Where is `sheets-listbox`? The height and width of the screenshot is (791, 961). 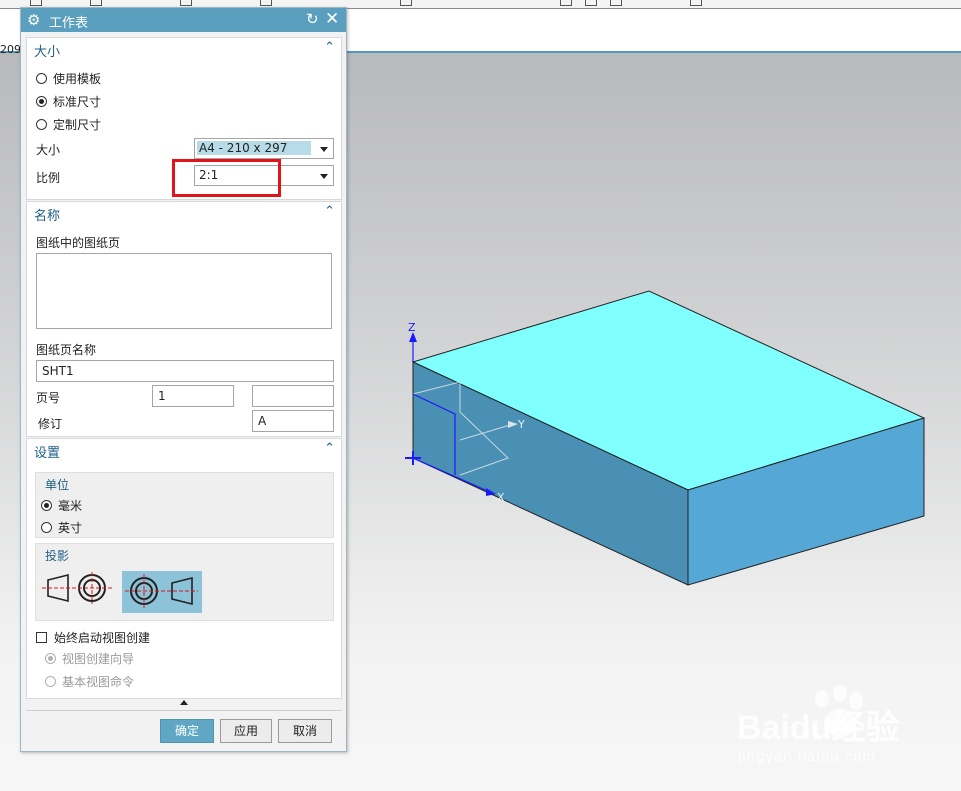 sheets-listbox is located at coordinates (184, 291).